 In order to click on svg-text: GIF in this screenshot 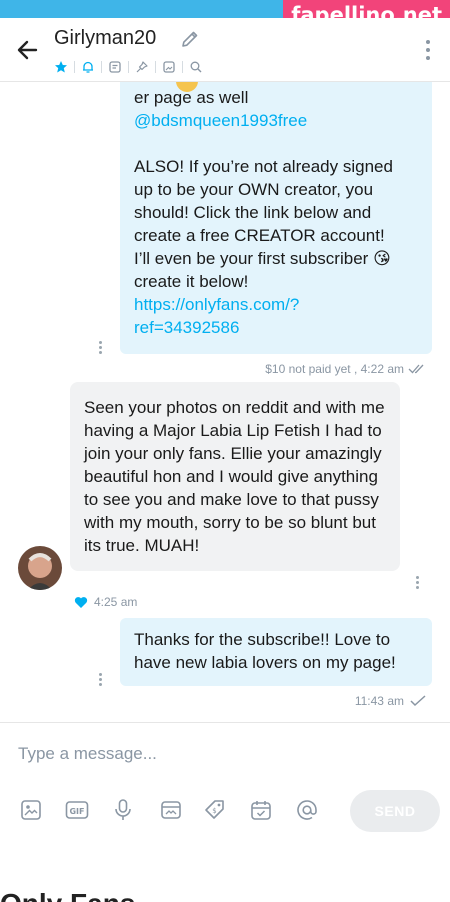, I will do `click(76, 811)`.